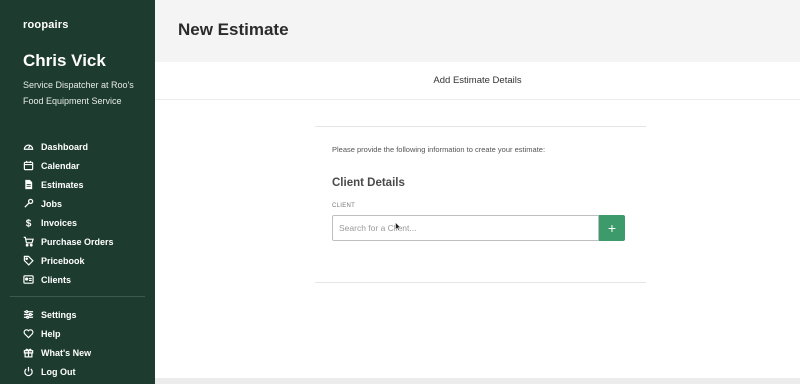 This screenshot has height=384, width=800. What do you see at coordinates (477, 381) in the screenshot?
I see `footer-bar` at bounding box center [477, 381].